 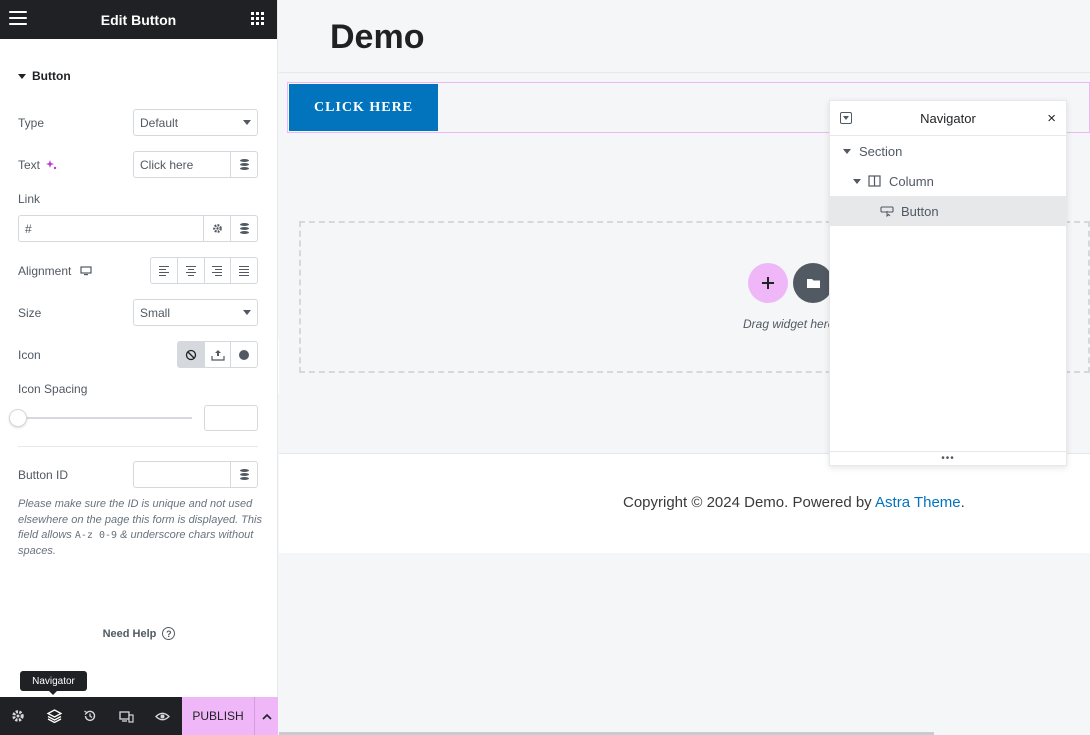 I want to click on chevron-up-icon, so click(x=267, y=716).